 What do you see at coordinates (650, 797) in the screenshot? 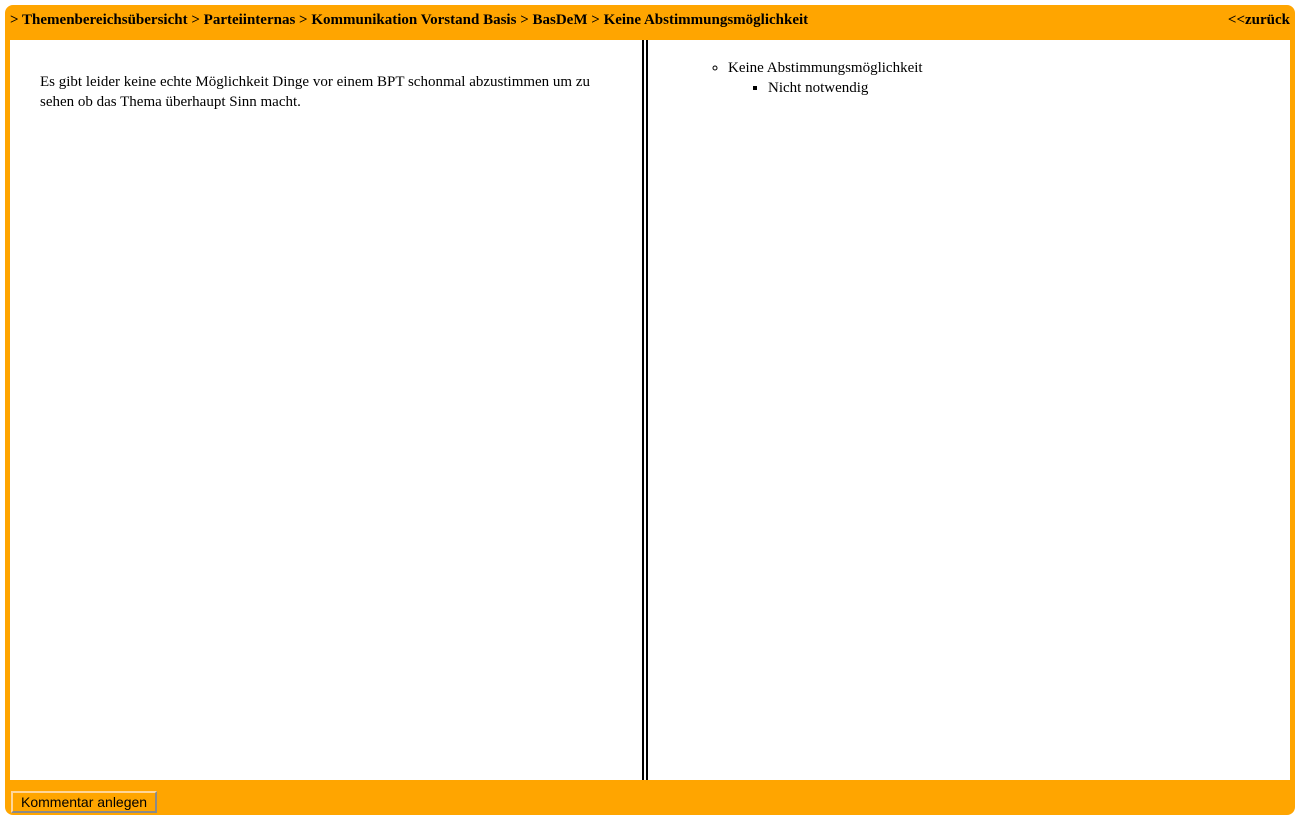
I see `footer-bar: Kommentar anlegen` at bounding box center [650, 797].